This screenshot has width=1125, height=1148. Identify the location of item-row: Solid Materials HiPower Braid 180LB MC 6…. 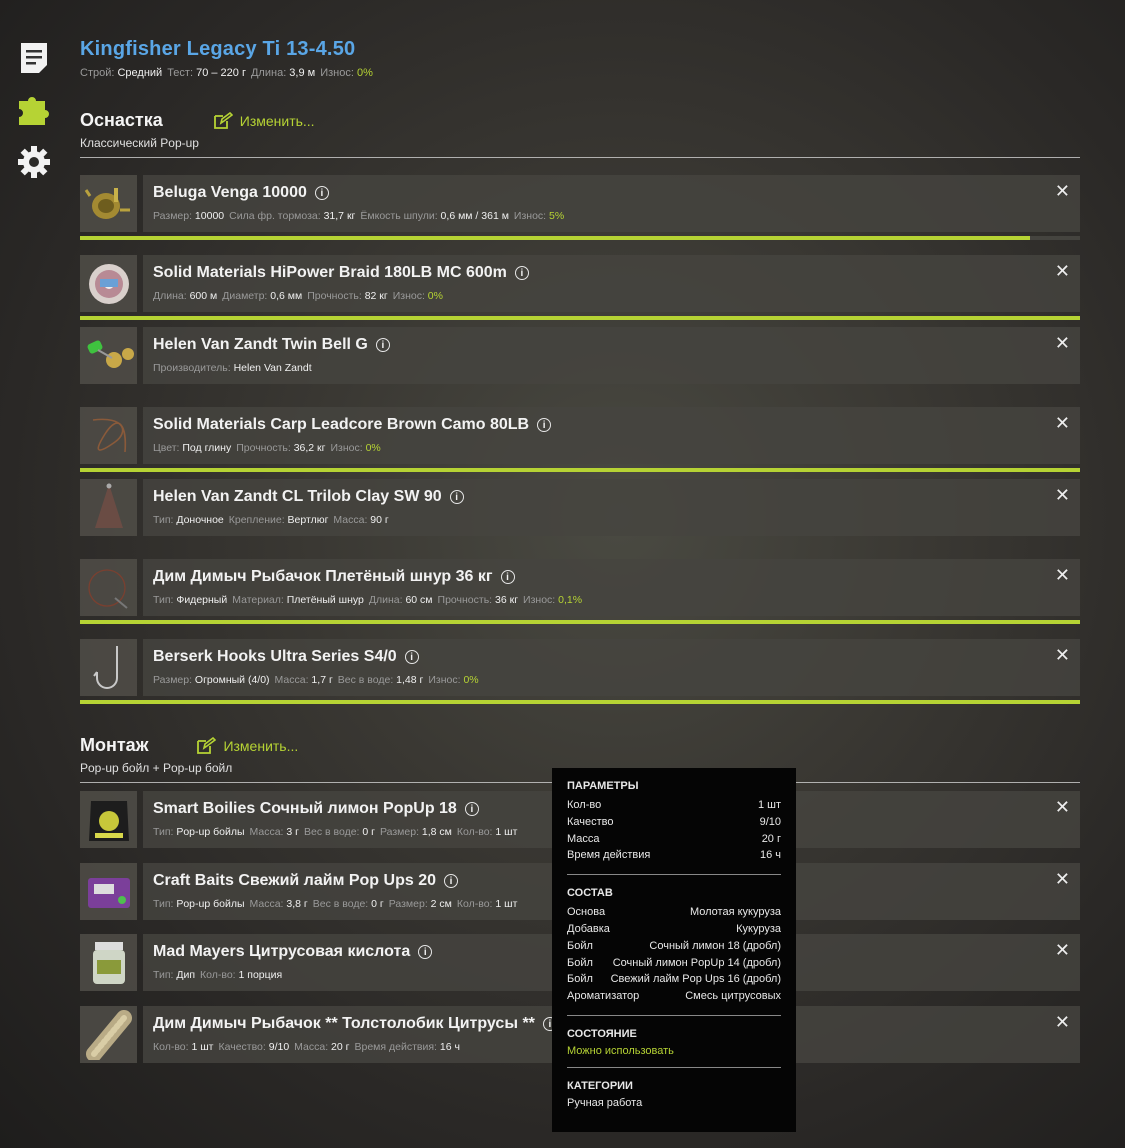
(580, 283).